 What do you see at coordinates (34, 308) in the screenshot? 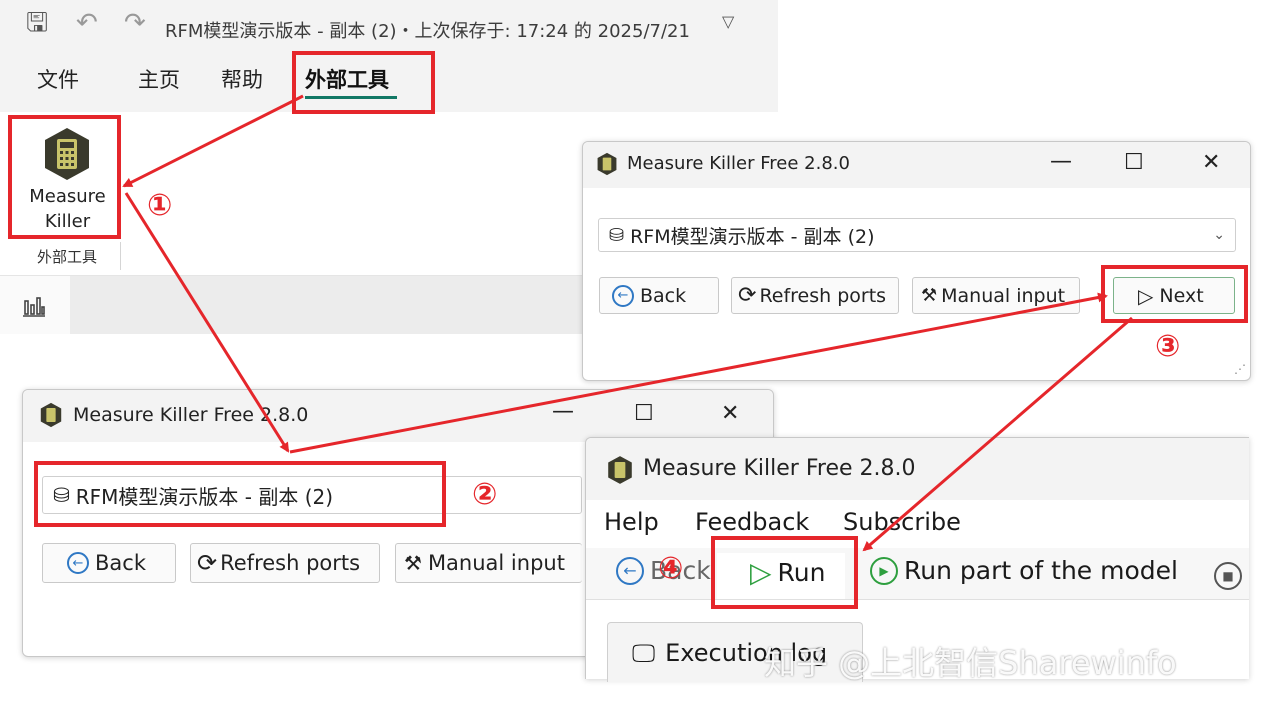
I see `report-view-icon` at bounding box center [34, 308].